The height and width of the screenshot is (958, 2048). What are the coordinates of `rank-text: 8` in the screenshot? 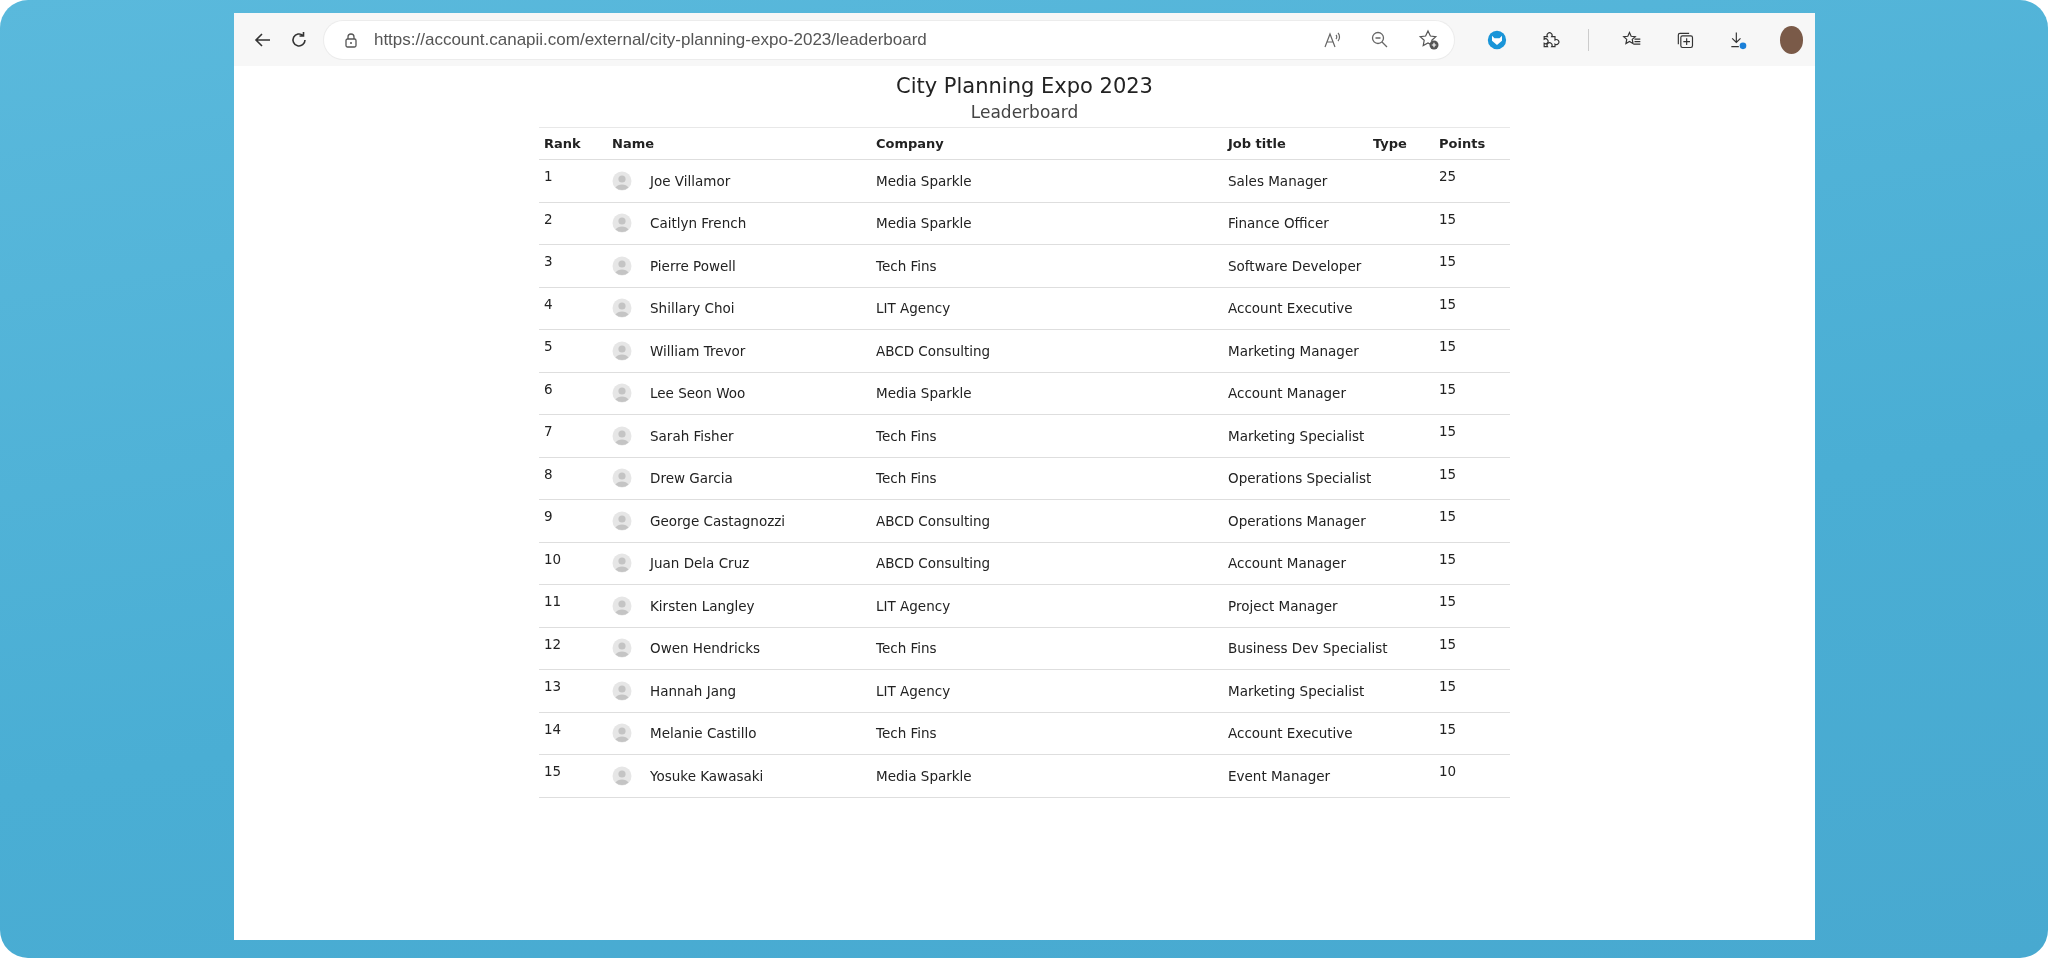 It's located at (548, 473).